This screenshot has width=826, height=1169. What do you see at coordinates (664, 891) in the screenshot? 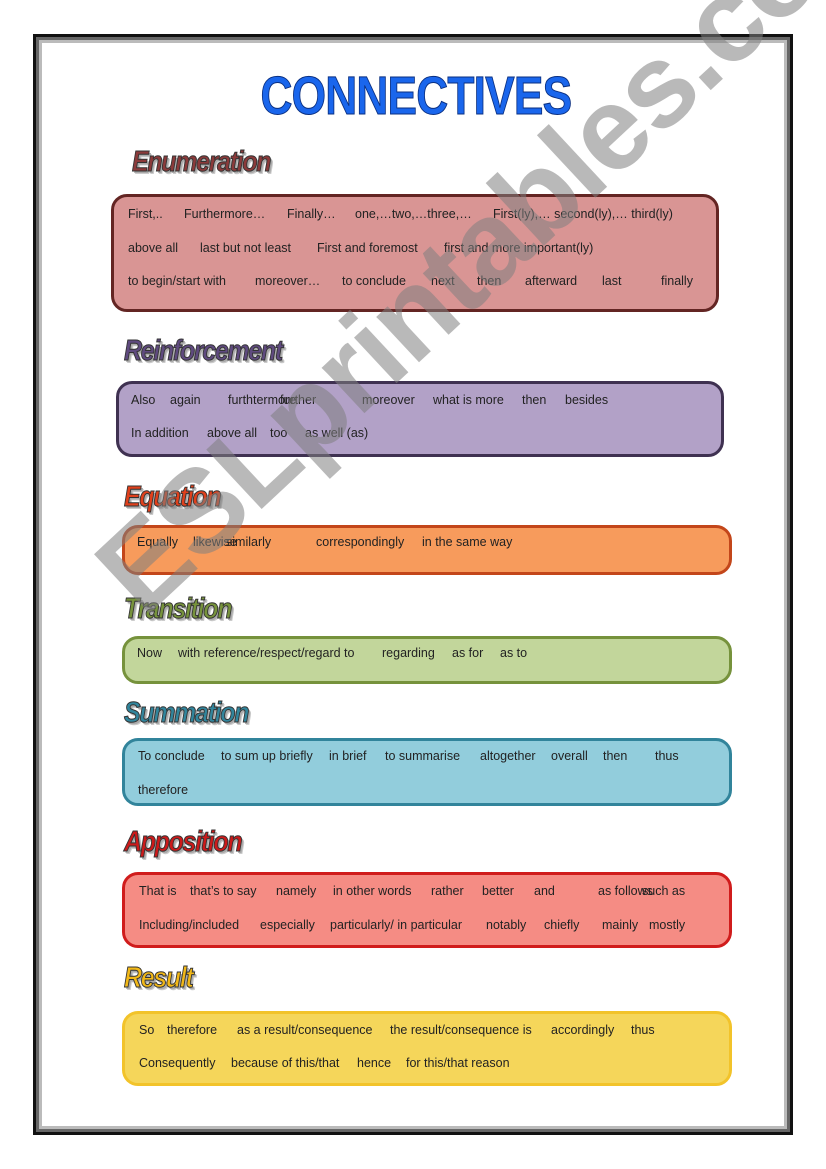
I see `connective-word: such as` at bounding box center [664, 891].